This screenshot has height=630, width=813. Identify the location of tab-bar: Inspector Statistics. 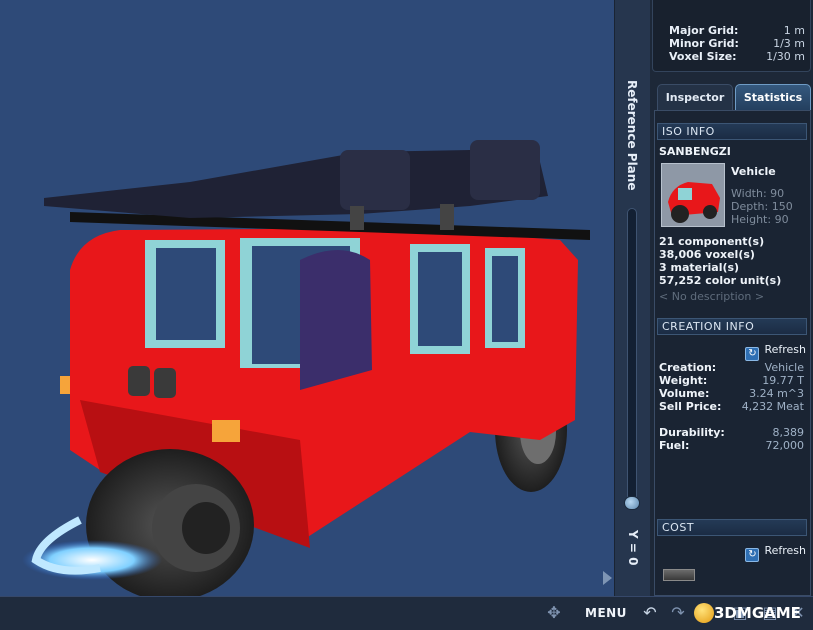
(732, 97).